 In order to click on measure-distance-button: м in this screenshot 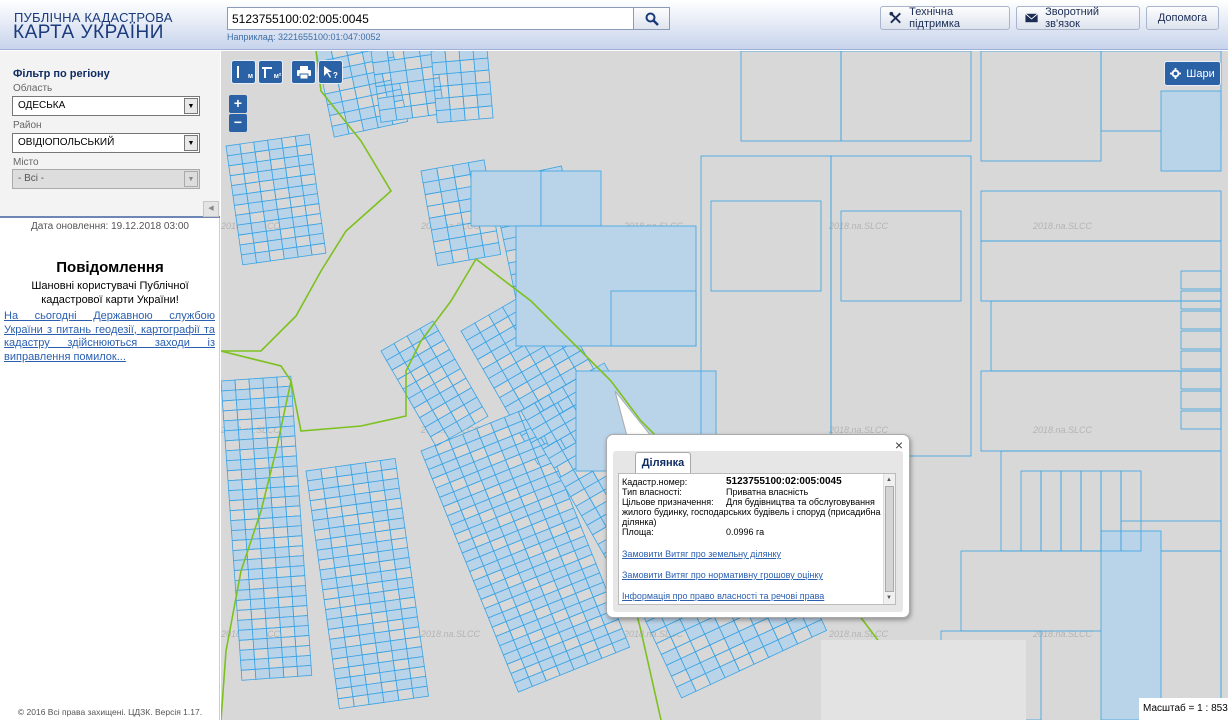, I will do `click(243, 72)`.